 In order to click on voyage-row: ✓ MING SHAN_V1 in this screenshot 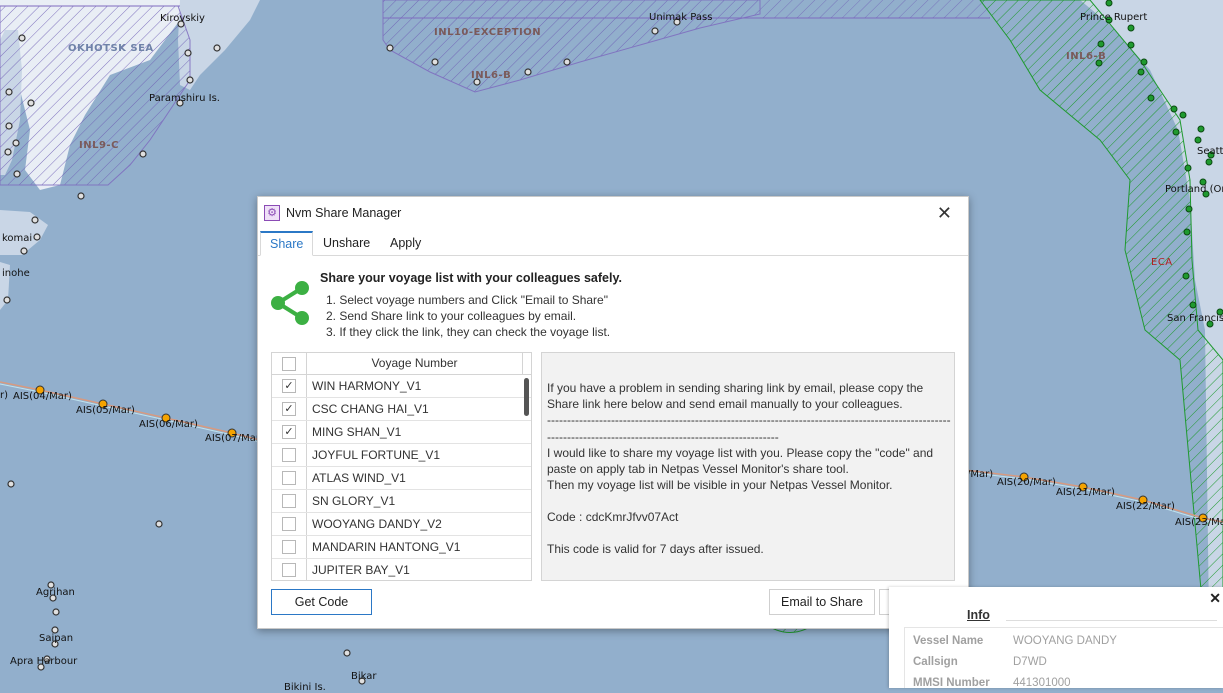, I will do `click(401, 432)`.